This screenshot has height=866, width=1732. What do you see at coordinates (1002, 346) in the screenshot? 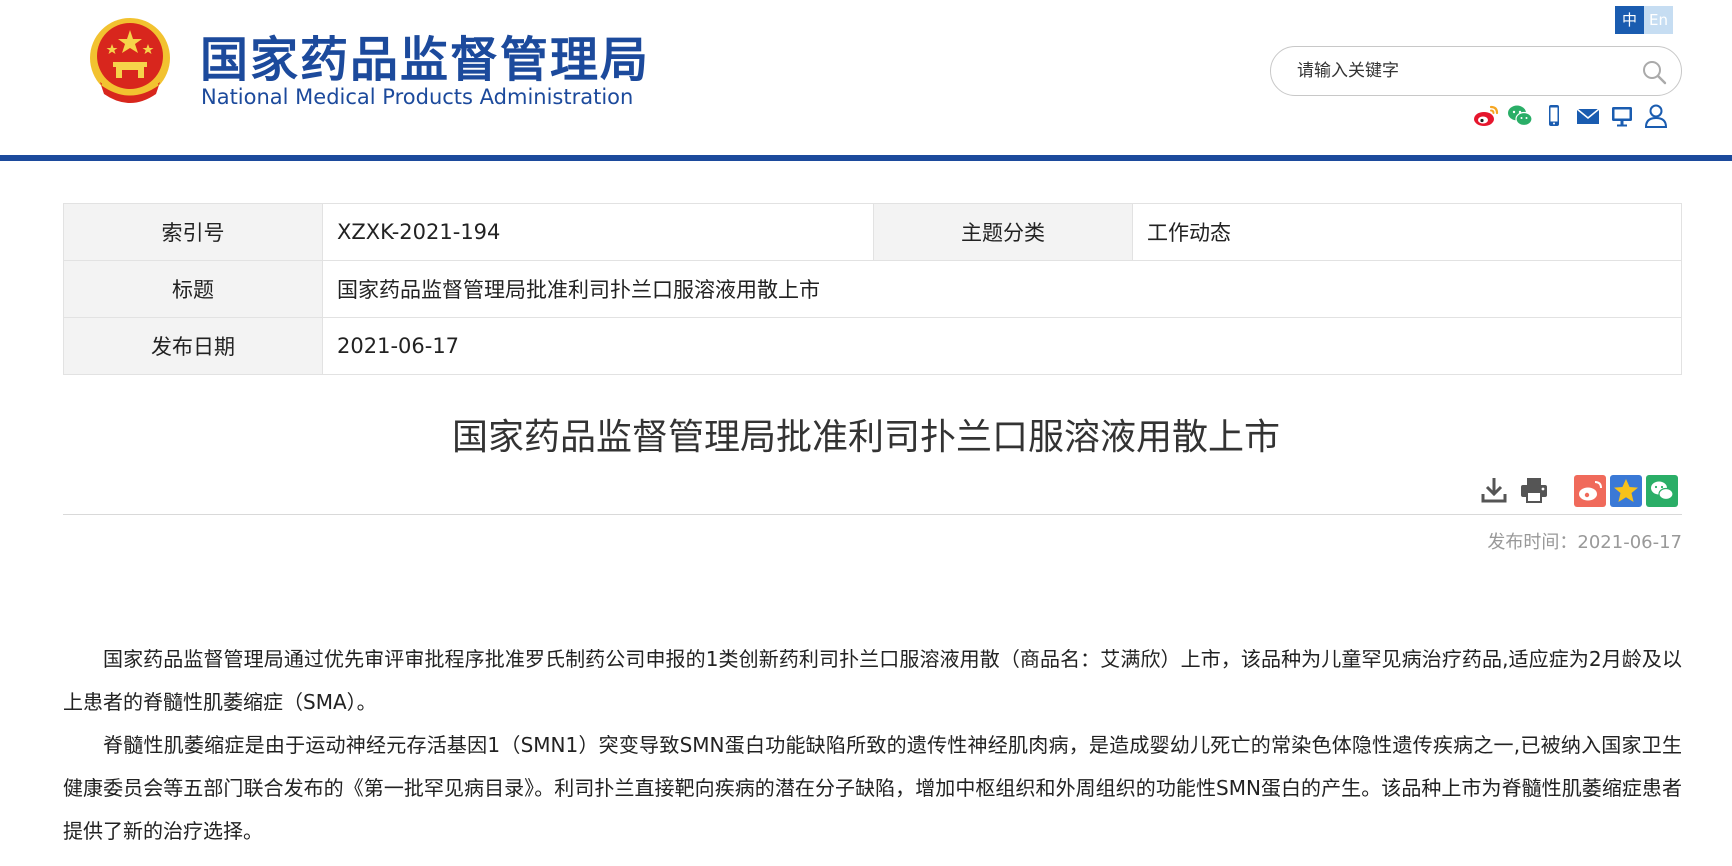
I see `date-value: 2021-06-17` at bounding box center [1002, 346].